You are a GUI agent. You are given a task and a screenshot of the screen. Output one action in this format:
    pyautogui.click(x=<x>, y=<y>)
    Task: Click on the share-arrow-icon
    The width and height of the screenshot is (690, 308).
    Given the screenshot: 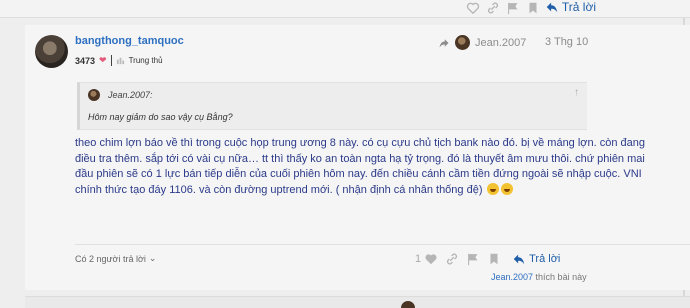 What is the action you would take?
    pyautogui.click(x=444, y=43)
    